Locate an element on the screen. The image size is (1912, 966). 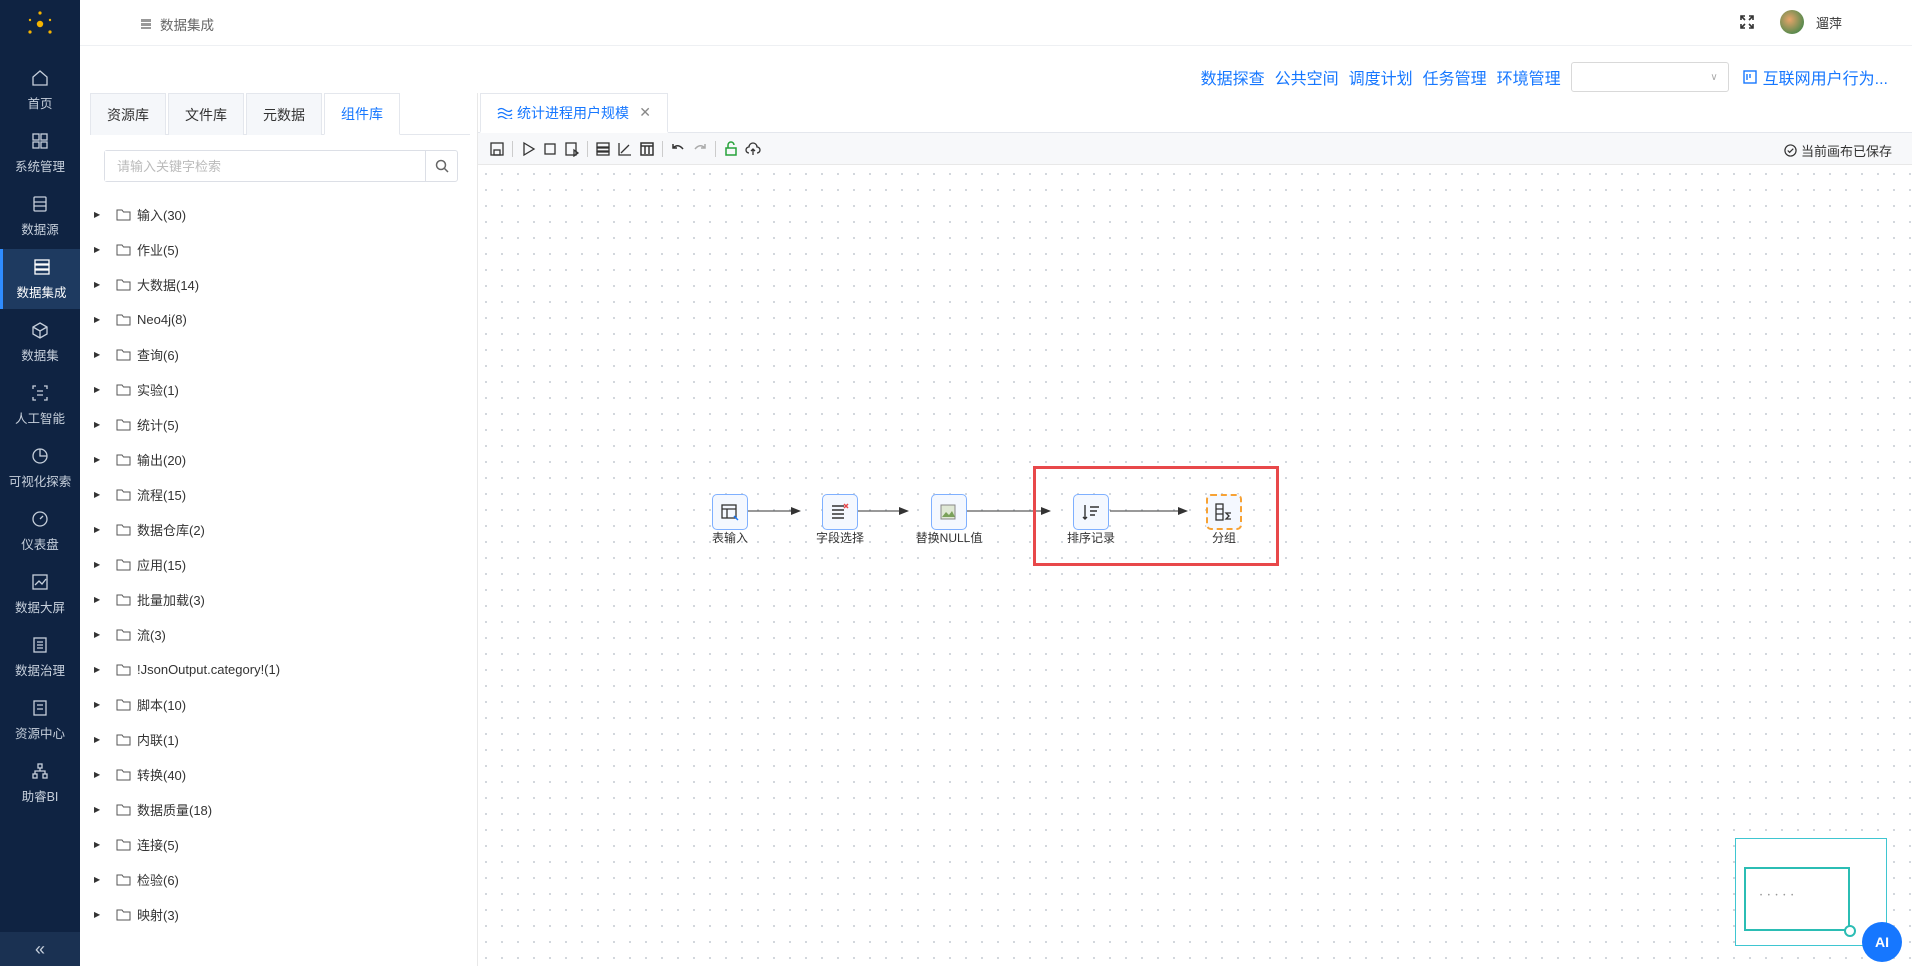
folder-icon is located at coordinates (123, 880).